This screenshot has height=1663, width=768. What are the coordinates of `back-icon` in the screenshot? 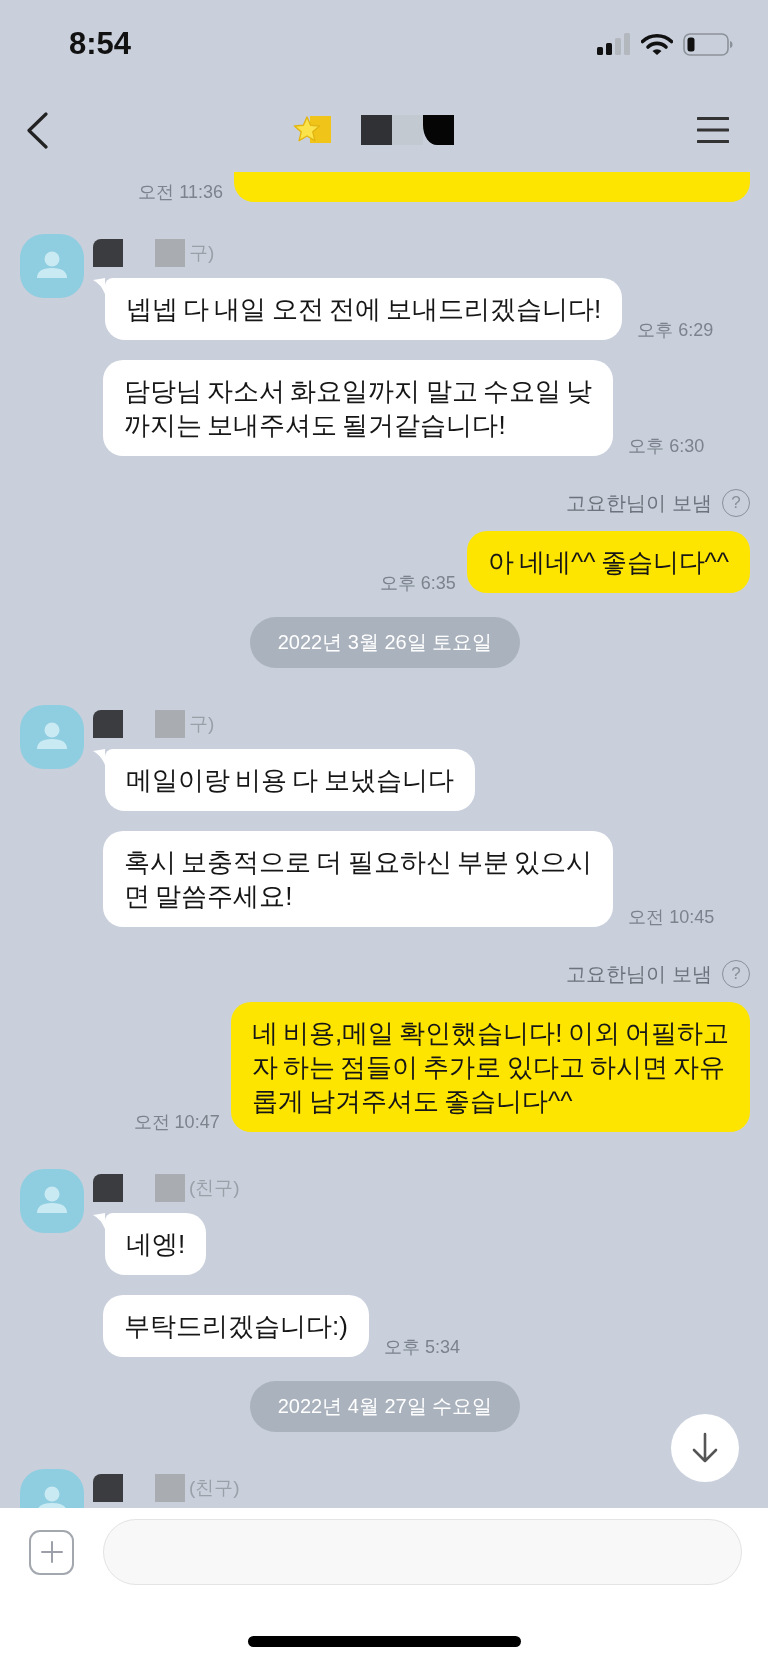 It's located at (37, 130).